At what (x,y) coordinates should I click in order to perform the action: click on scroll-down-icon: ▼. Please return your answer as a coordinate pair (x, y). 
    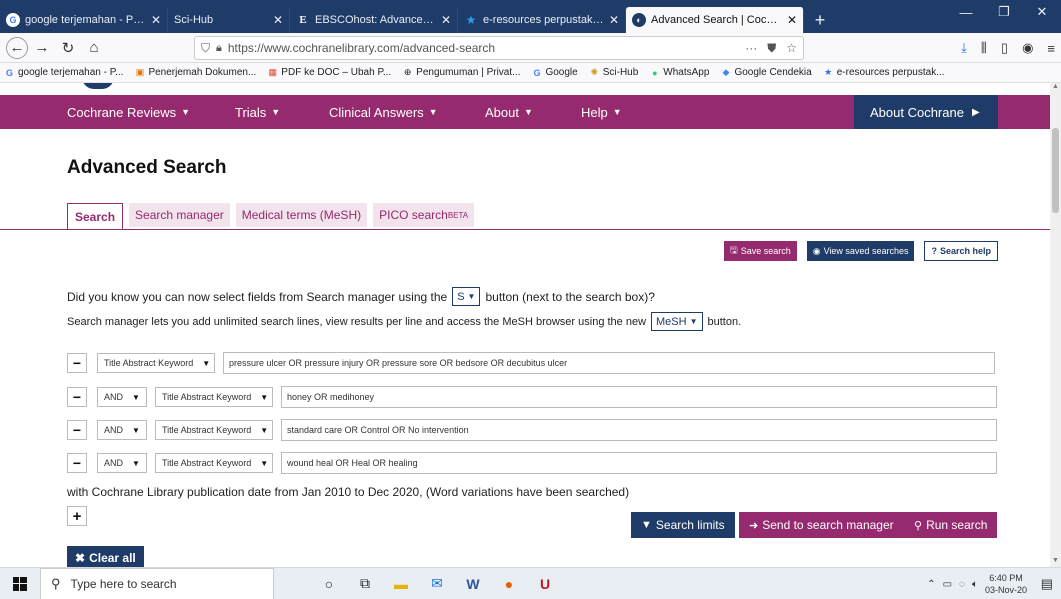
    Looking at the image, I should click on (1055, 562).